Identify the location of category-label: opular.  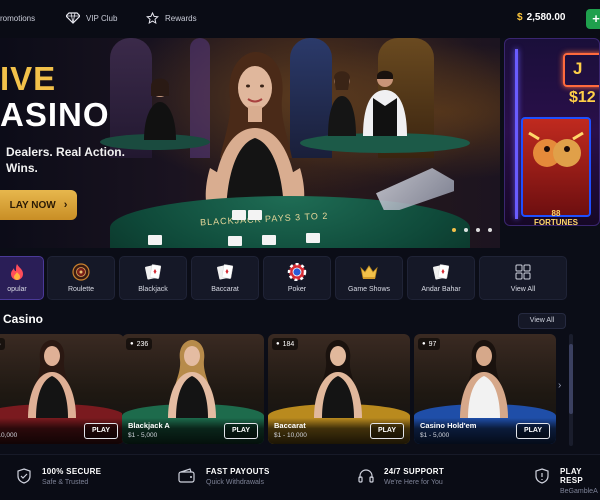
(17, 289).